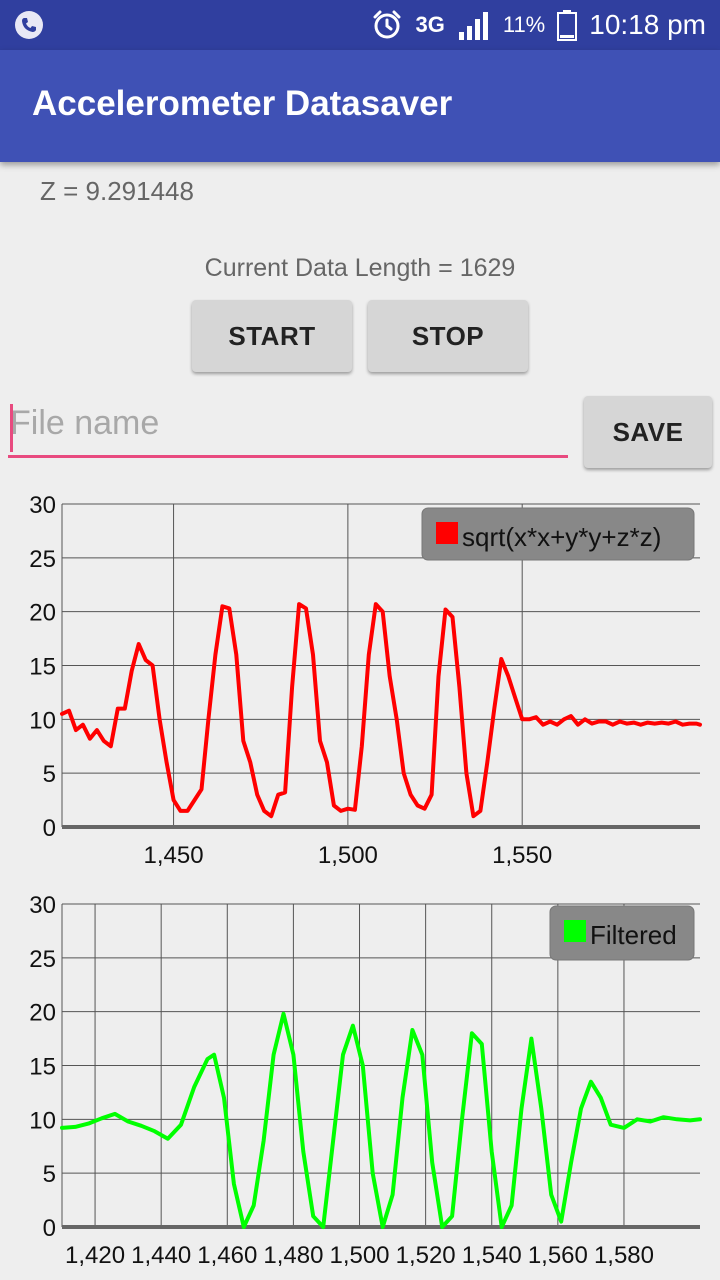 This screenshot has height=1280, width=720. I want to click on data-length-label: Current Data Length = 1629, so click(360, 268).